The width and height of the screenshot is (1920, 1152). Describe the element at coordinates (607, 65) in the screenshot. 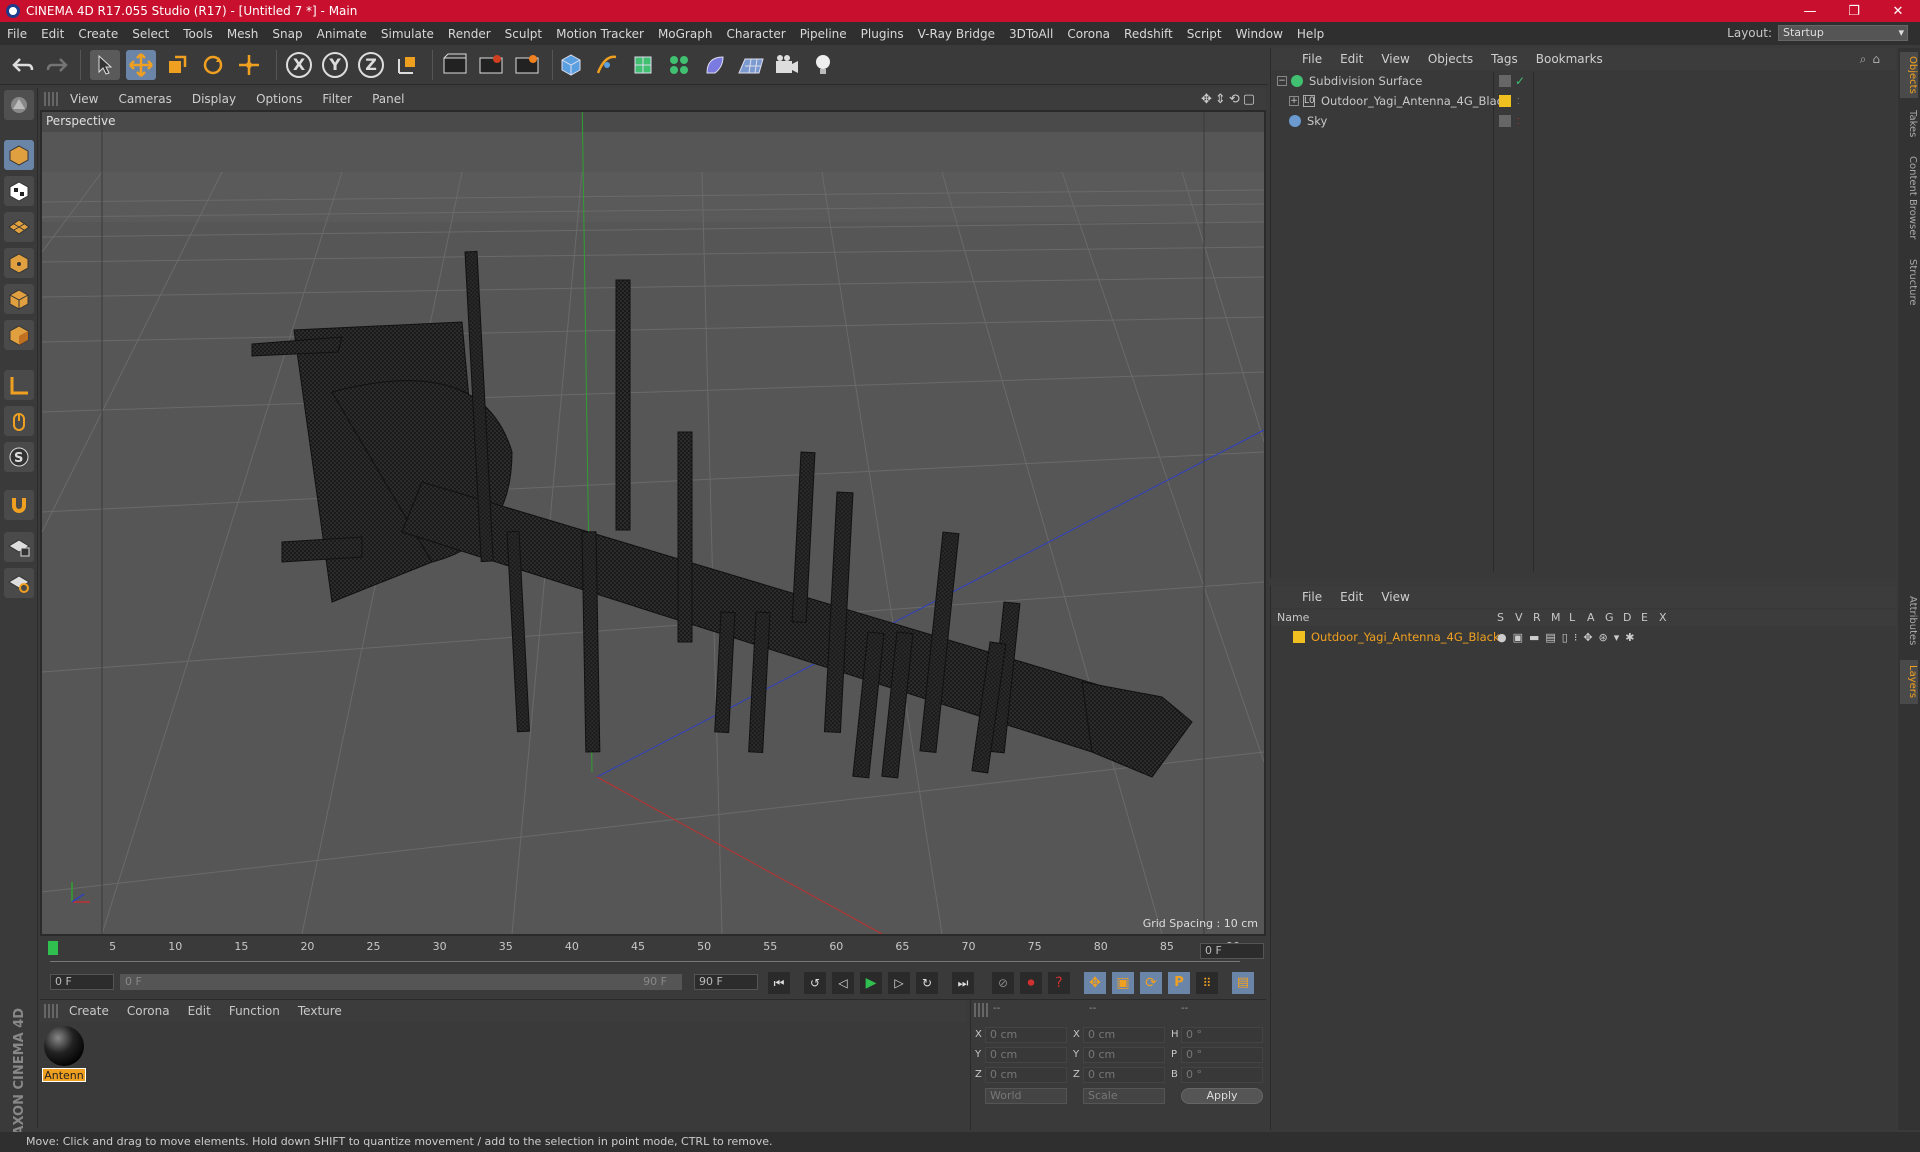

I see `pen-icon` at that location.